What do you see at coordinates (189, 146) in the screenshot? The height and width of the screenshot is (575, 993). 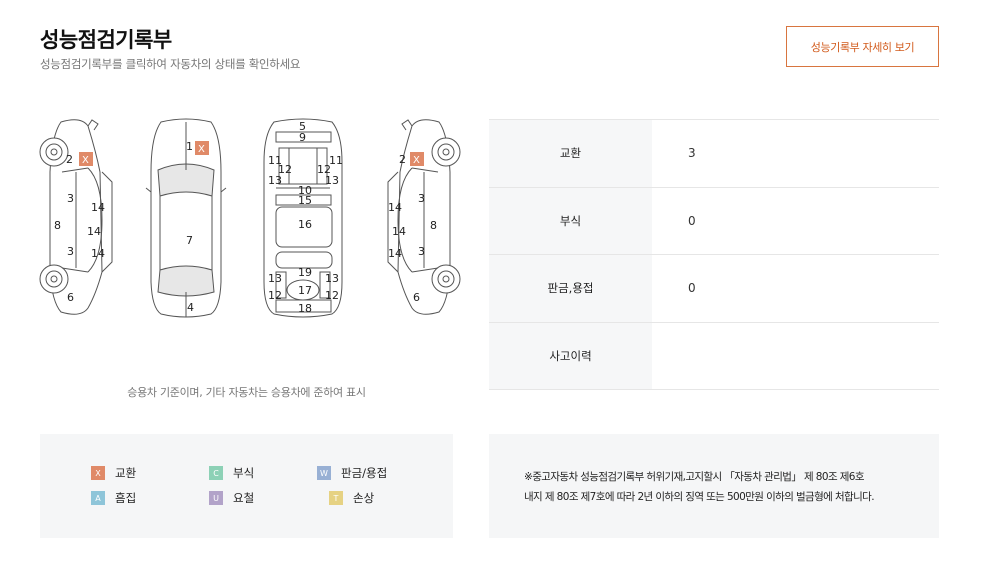 I see `diagram-label: 1` at bounding box center [189, 146].